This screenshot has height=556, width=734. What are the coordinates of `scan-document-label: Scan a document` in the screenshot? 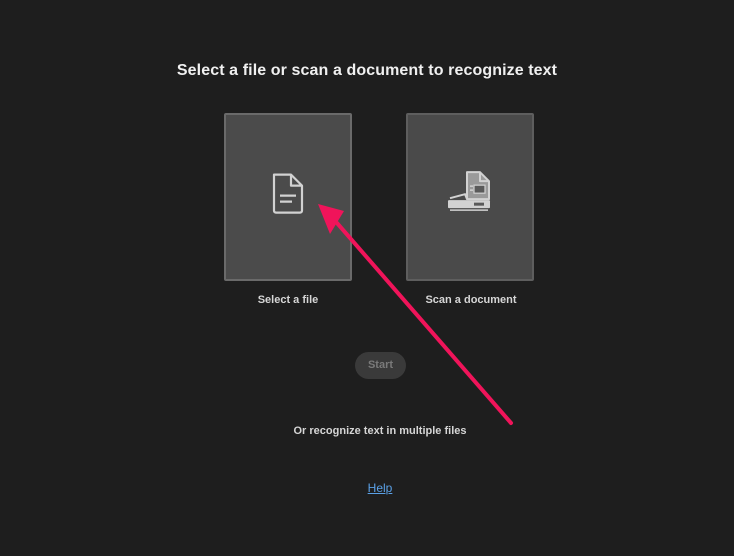 It's located at (471, 300).